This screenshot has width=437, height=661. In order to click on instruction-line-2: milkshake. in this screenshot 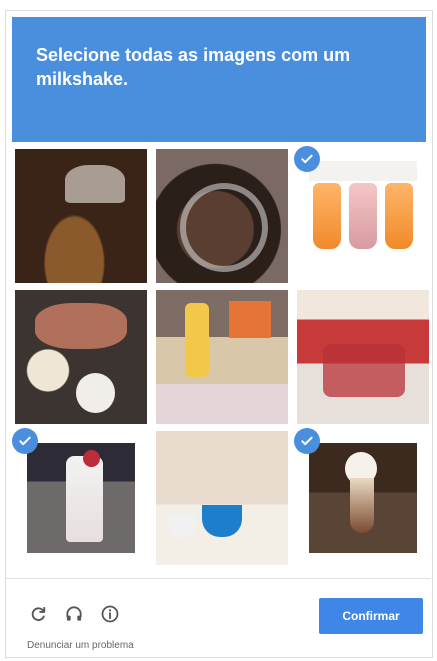, I will do `click(82, 79)`.